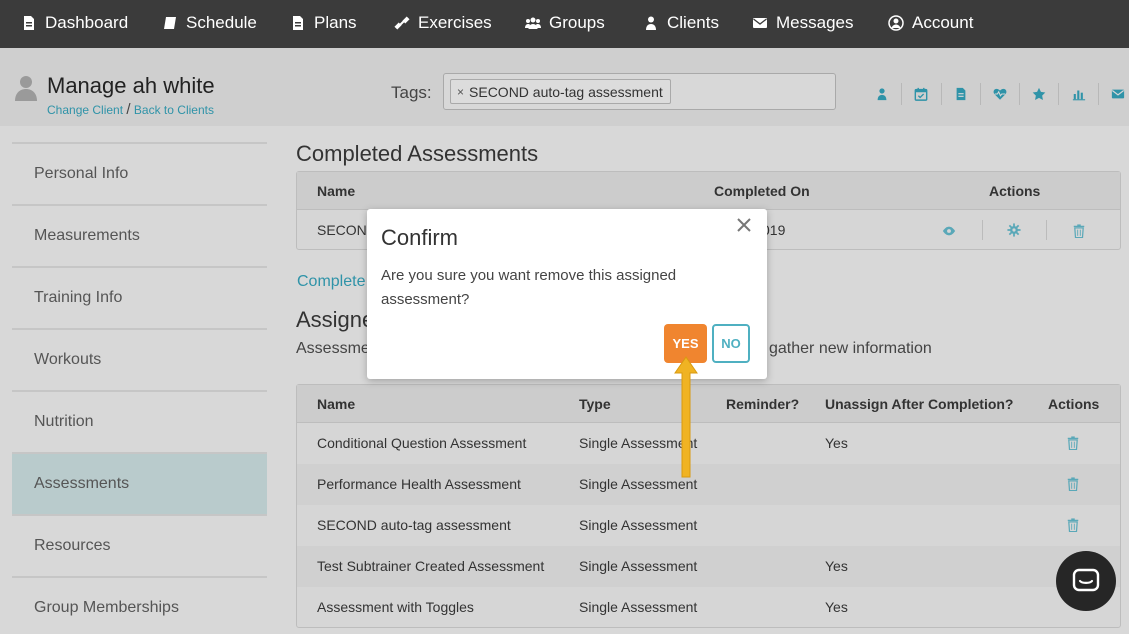 This screenshot has width=1129, height=634. I want to click on settings-gear-icon, so click(1014, 230).